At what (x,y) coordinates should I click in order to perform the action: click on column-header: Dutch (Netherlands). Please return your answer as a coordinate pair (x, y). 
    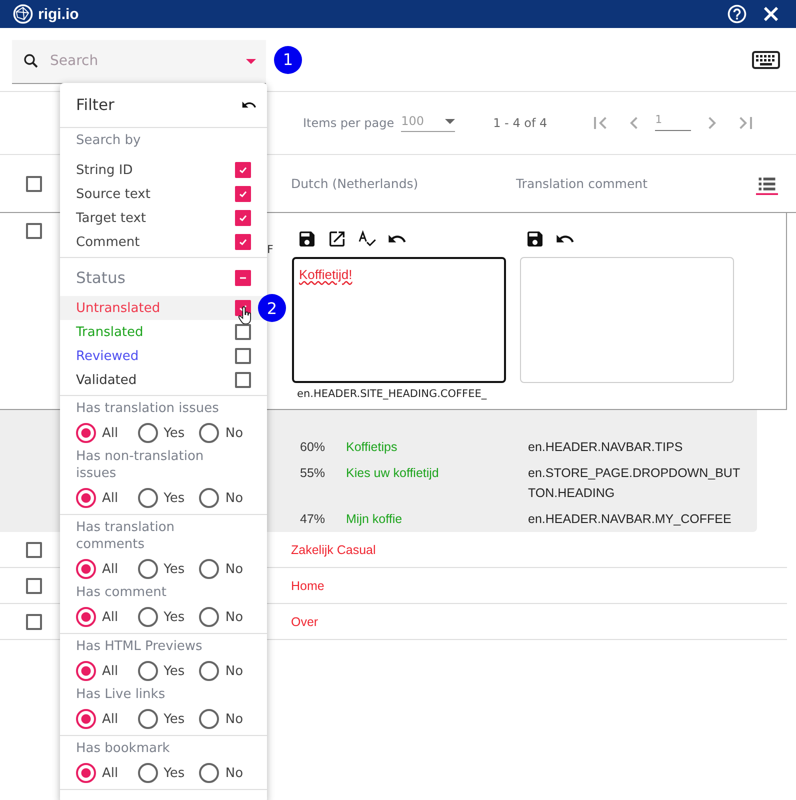
    Looking at the image, I should click on (355, 183).